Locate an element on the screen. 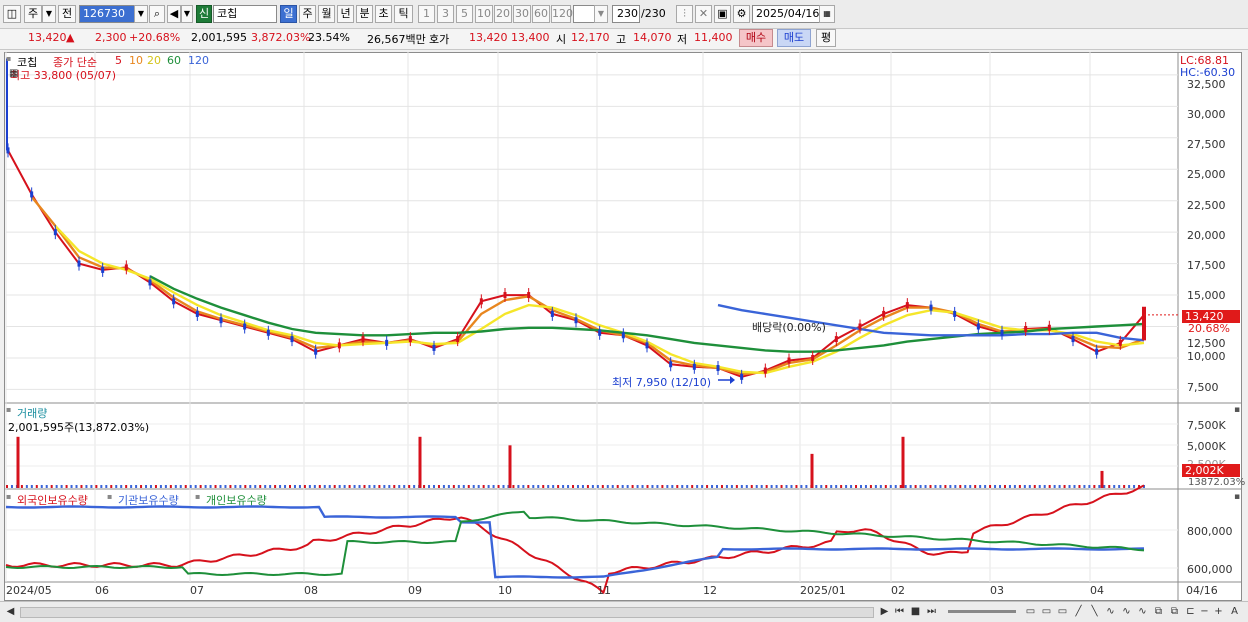 Image resolution: width=1248 pixels, height=622 pixels. text-size-icon: A is located at coordinates (1234, 611).